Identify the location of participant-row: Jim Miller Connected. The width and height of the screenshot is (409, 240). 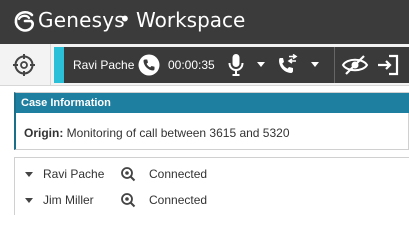
(212, 200).